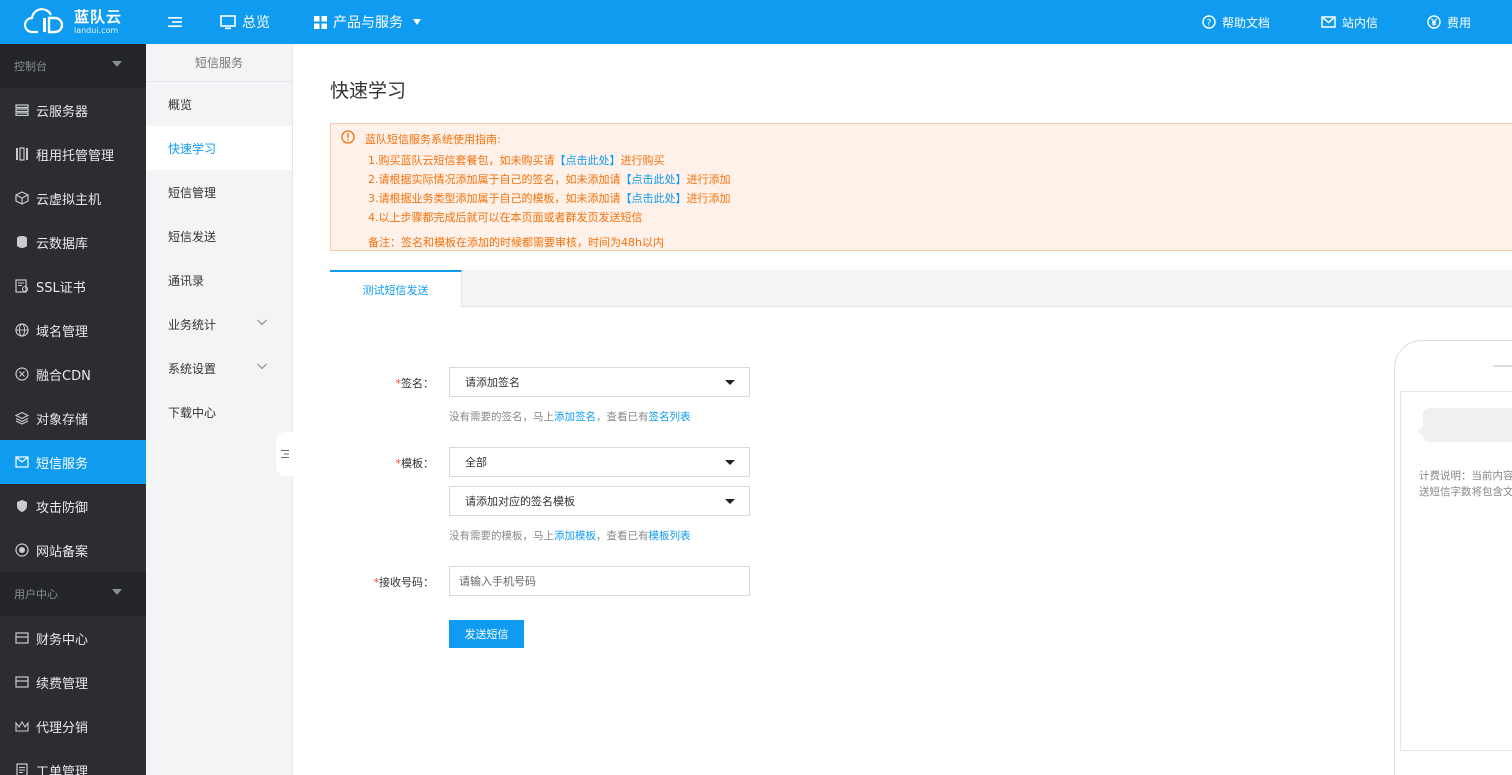  I want to click on signature-hint: 没有需要的签名，马上添加签名，查看已有签名列表, so click(570, 416).